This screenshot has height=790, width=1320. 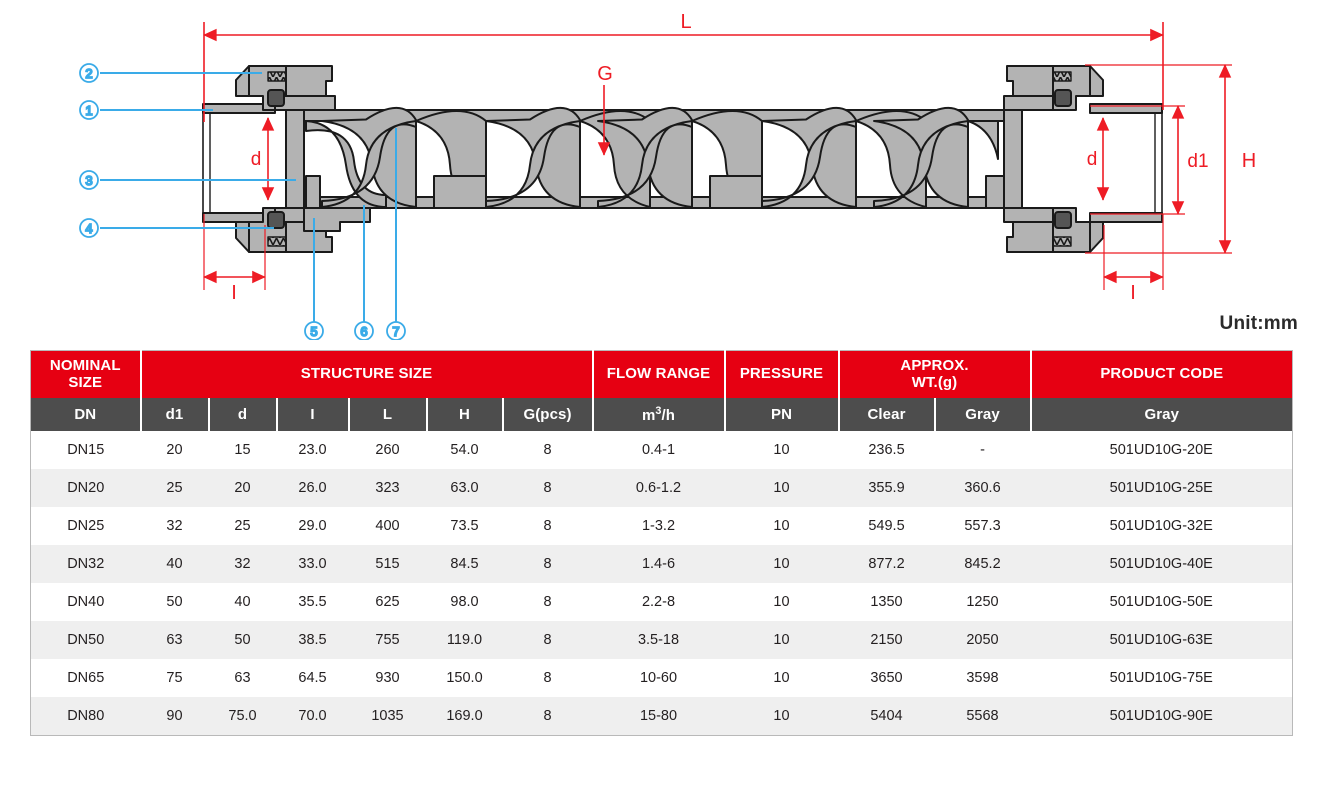 What do you see at coordinates (312, 488) in the screenshot?
I see `cell-i: 26.0` at bounding box center [312, 488].